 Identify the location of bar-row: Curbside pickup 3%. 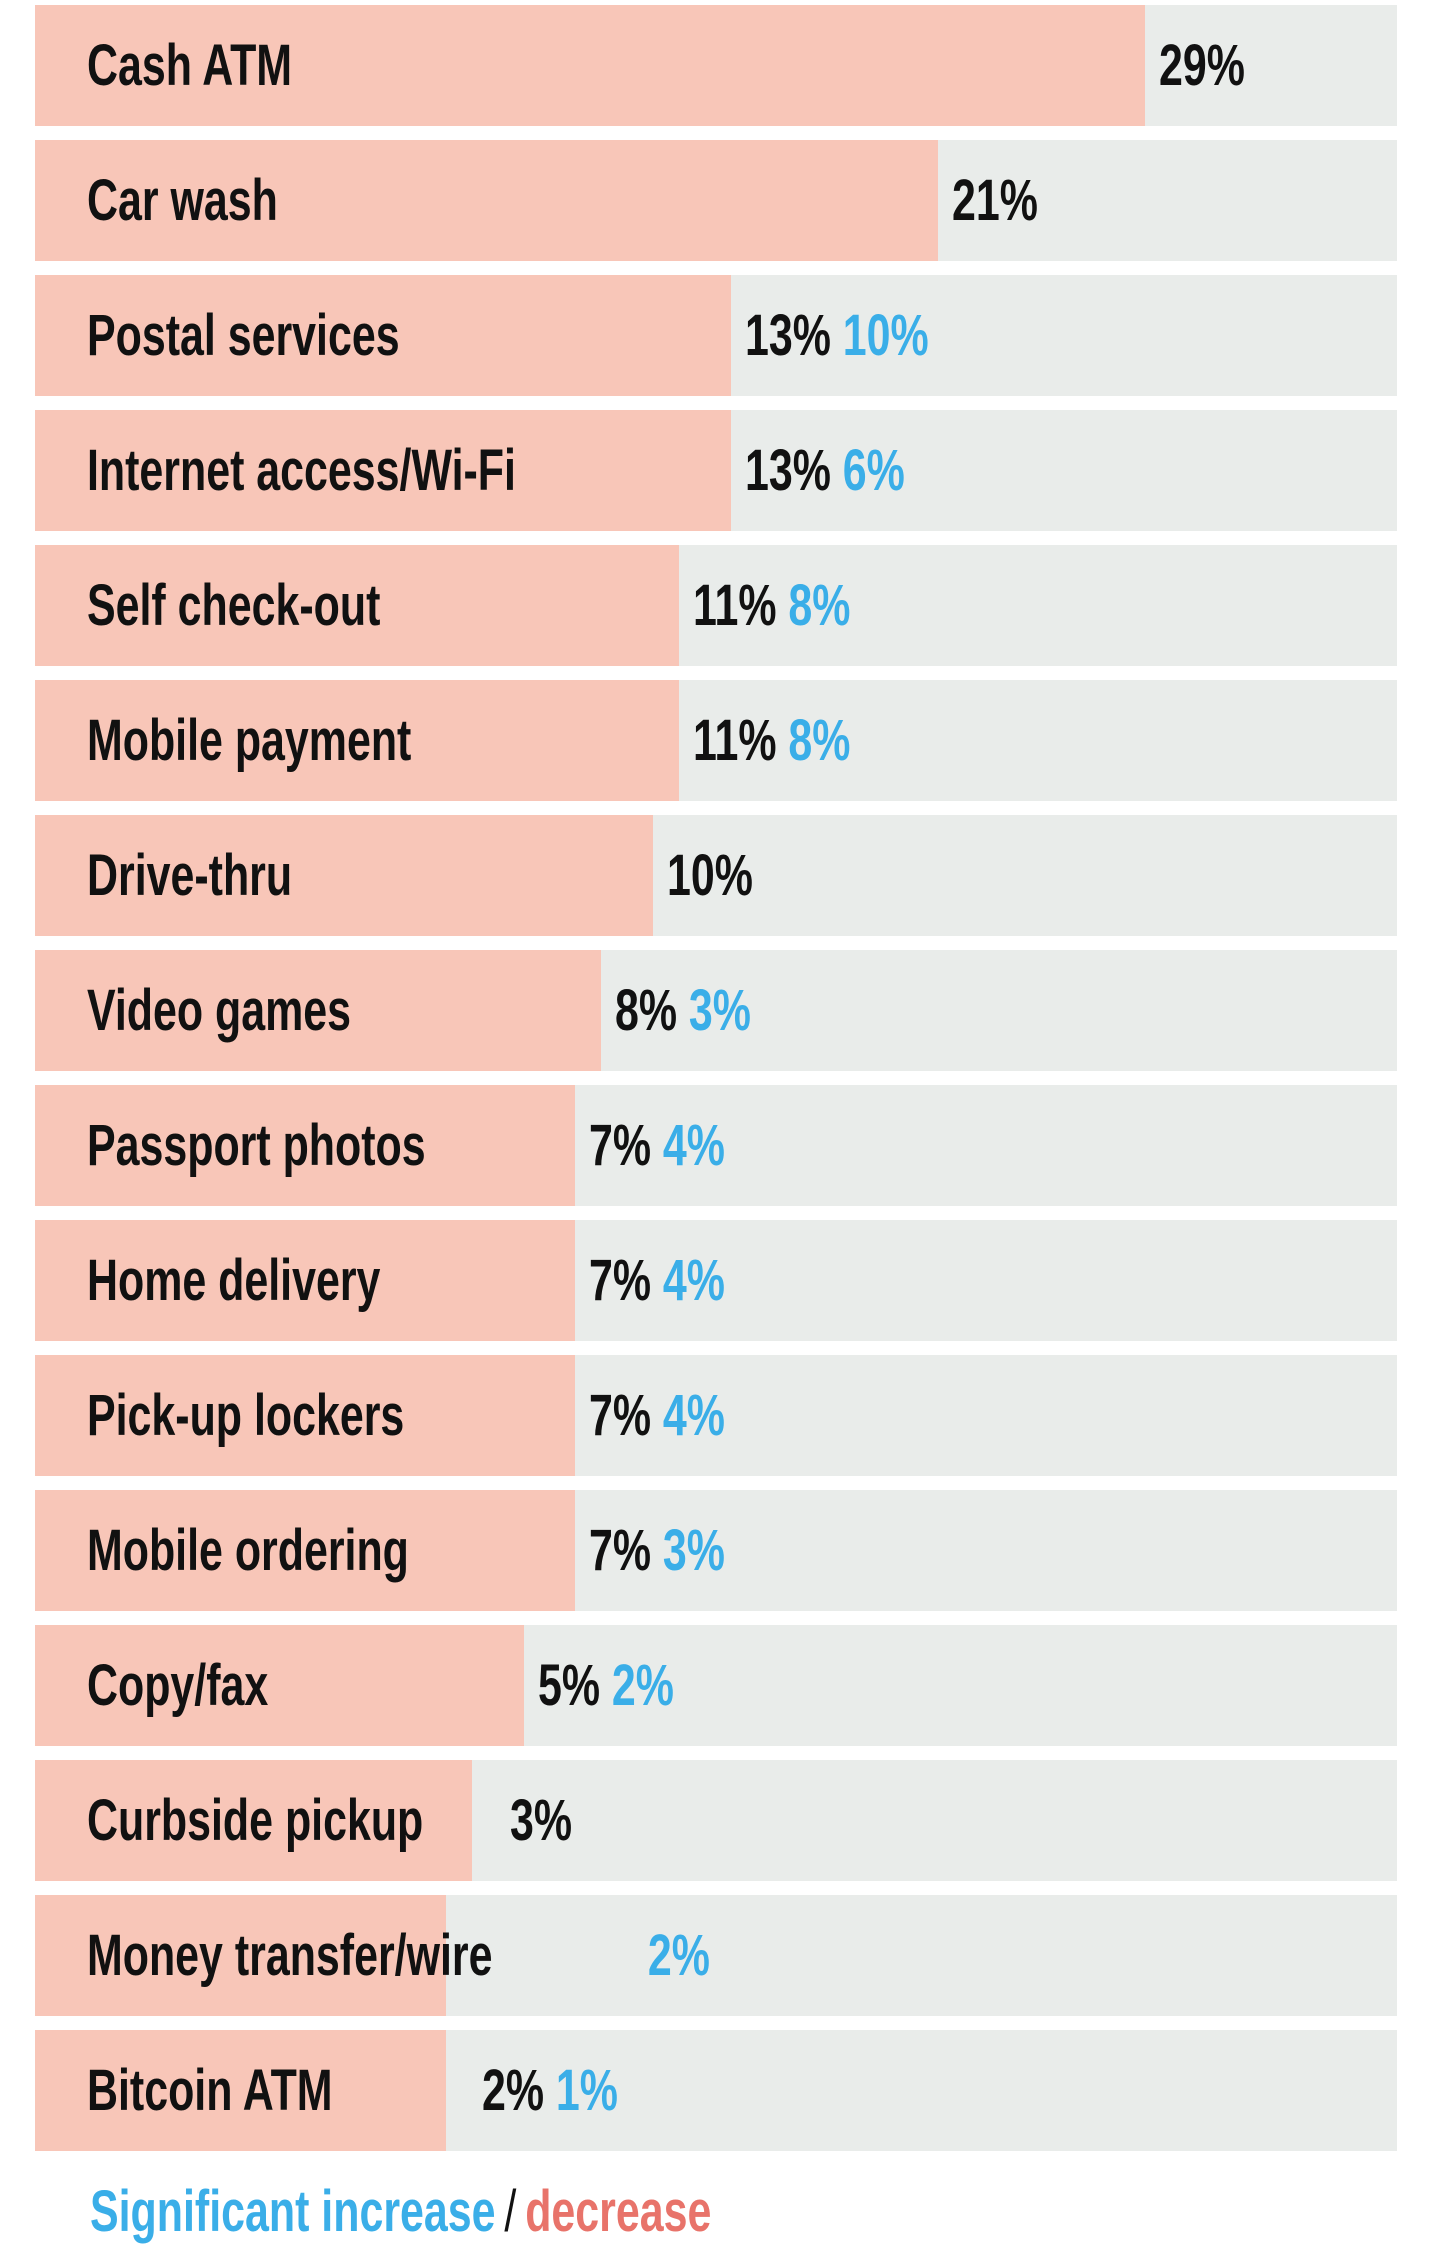
(716, 1820).